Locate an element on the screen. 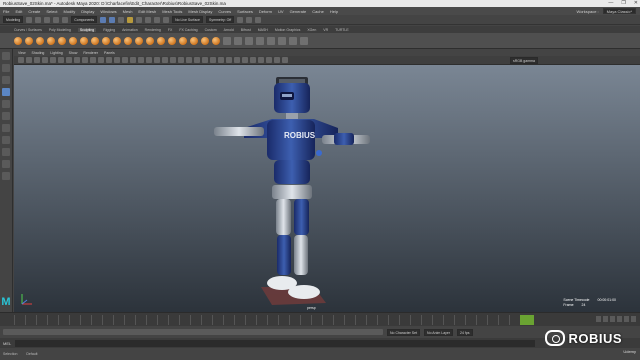 The height and width of the screenshot is (360, 640). menu-edit: Edit is located at coordinates (18, 11).